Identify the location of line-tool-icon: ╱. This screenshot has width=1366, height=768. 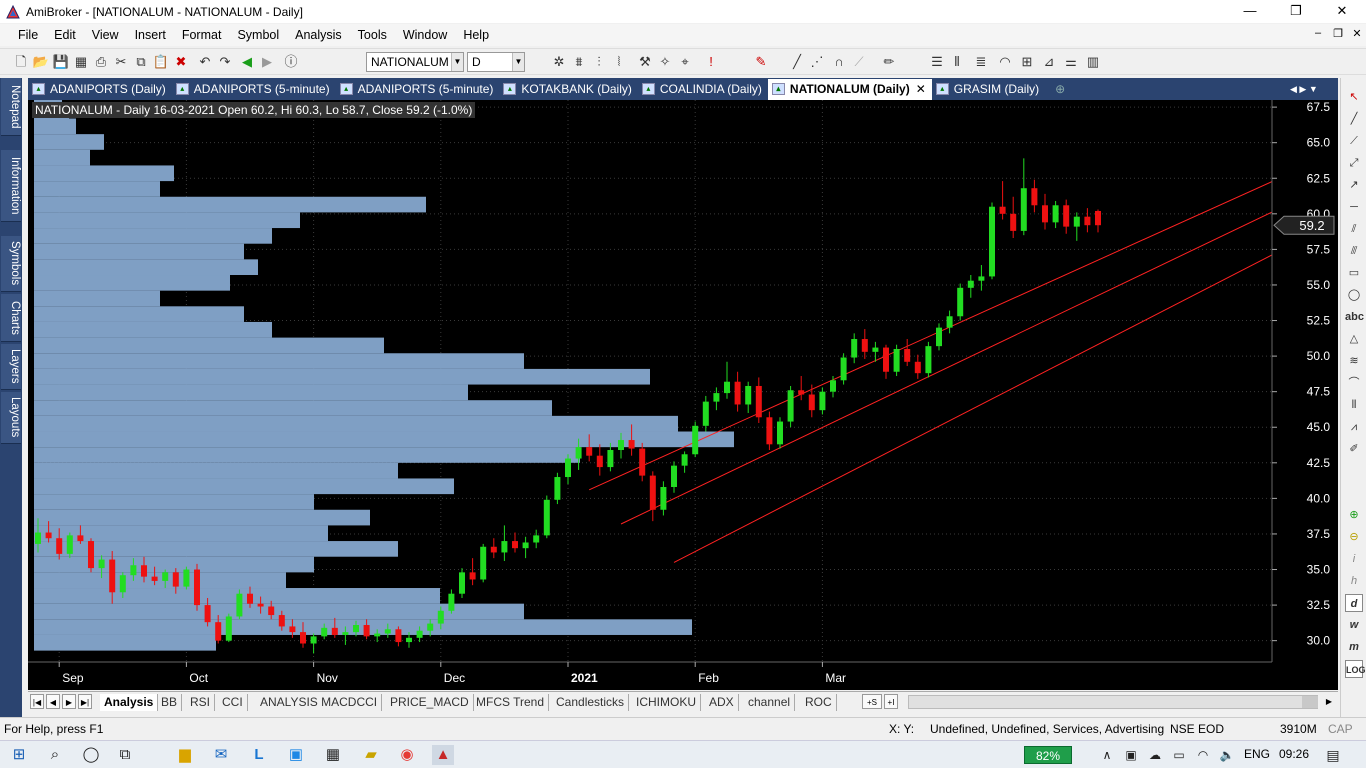
(797, 62).